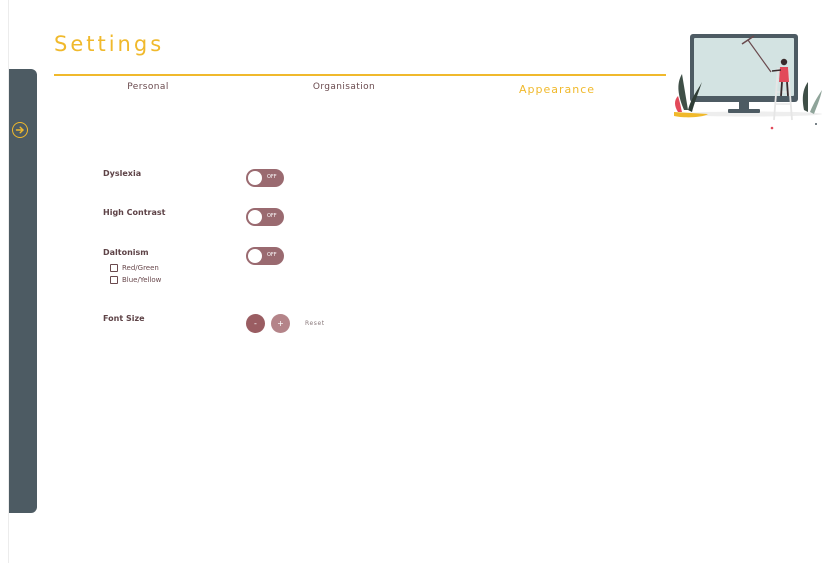 This screenshot has width=835, height=563. What do you see at coordinates (557, 89) in the screenshot?
I see `tab-appearance: Appearance` at bounding box center [557, 89].